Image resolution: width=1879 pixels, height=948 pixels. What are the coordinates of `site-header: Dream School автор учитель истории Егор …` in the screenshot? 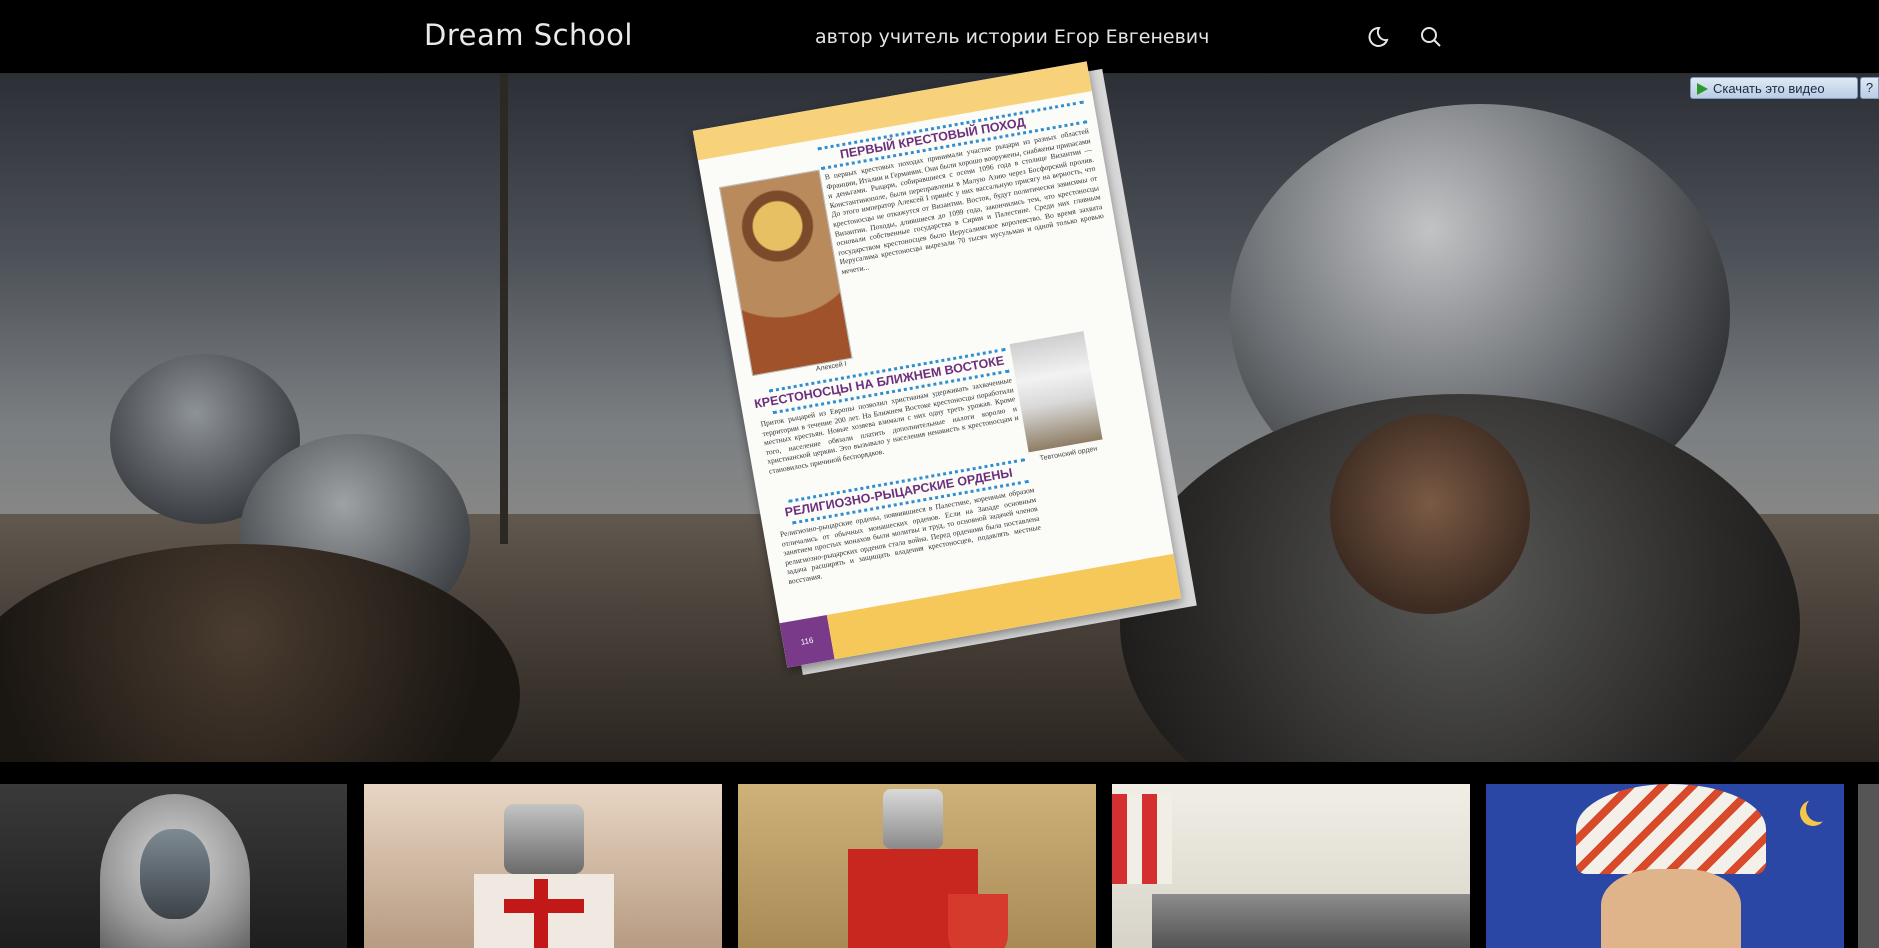 It's located at (939, 37).